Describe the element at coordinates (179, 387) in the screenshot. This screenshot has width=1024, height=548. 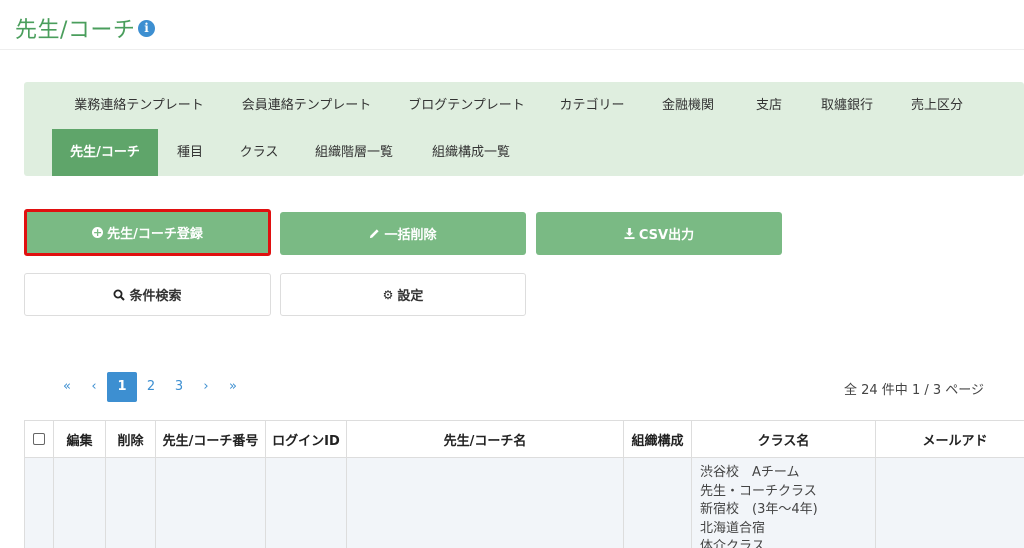
I see `pagination-page-3: 3` at that location.